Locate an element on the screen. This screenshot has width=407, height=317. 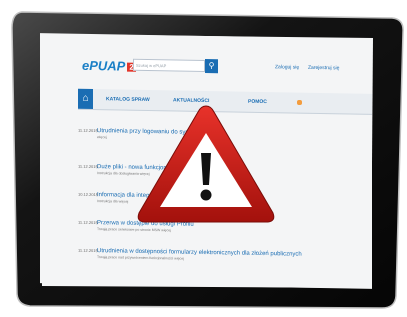
news-date: 10.12.2015 is located at coordinates (88, 194).